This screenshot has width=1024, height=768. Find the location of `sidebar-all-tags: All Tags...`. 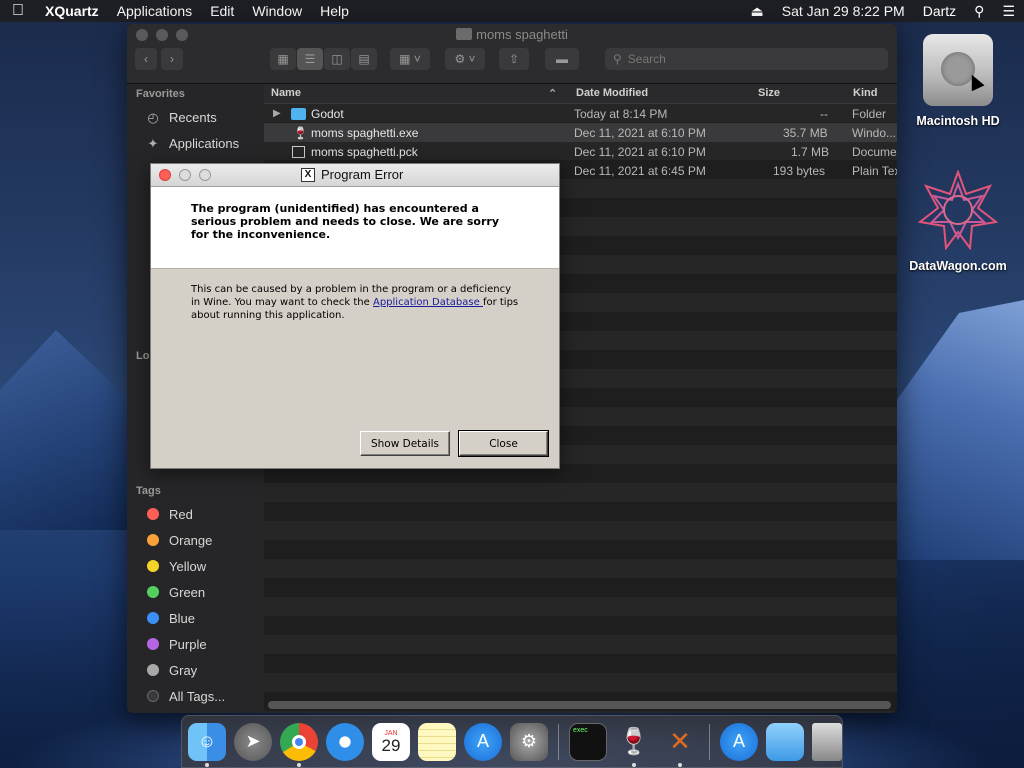

sidebar-all-tags: All Tags... is located at coordinates (195, 696).